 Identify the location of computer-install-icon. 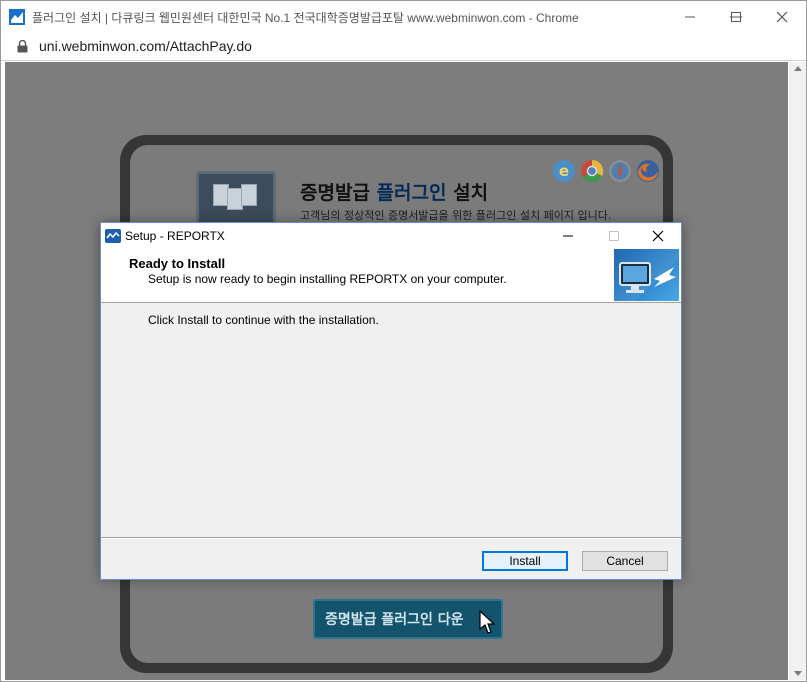
(646, 275).